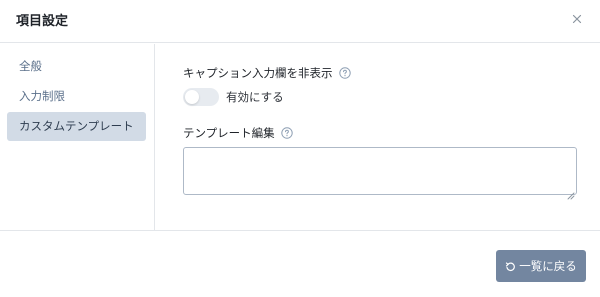 Image resolution: width=600 pixels, height=297 pixels. What do you see at coordinates (577, 19) in the screenshot?
I see `close-icon` at bounding box center [577, 19].